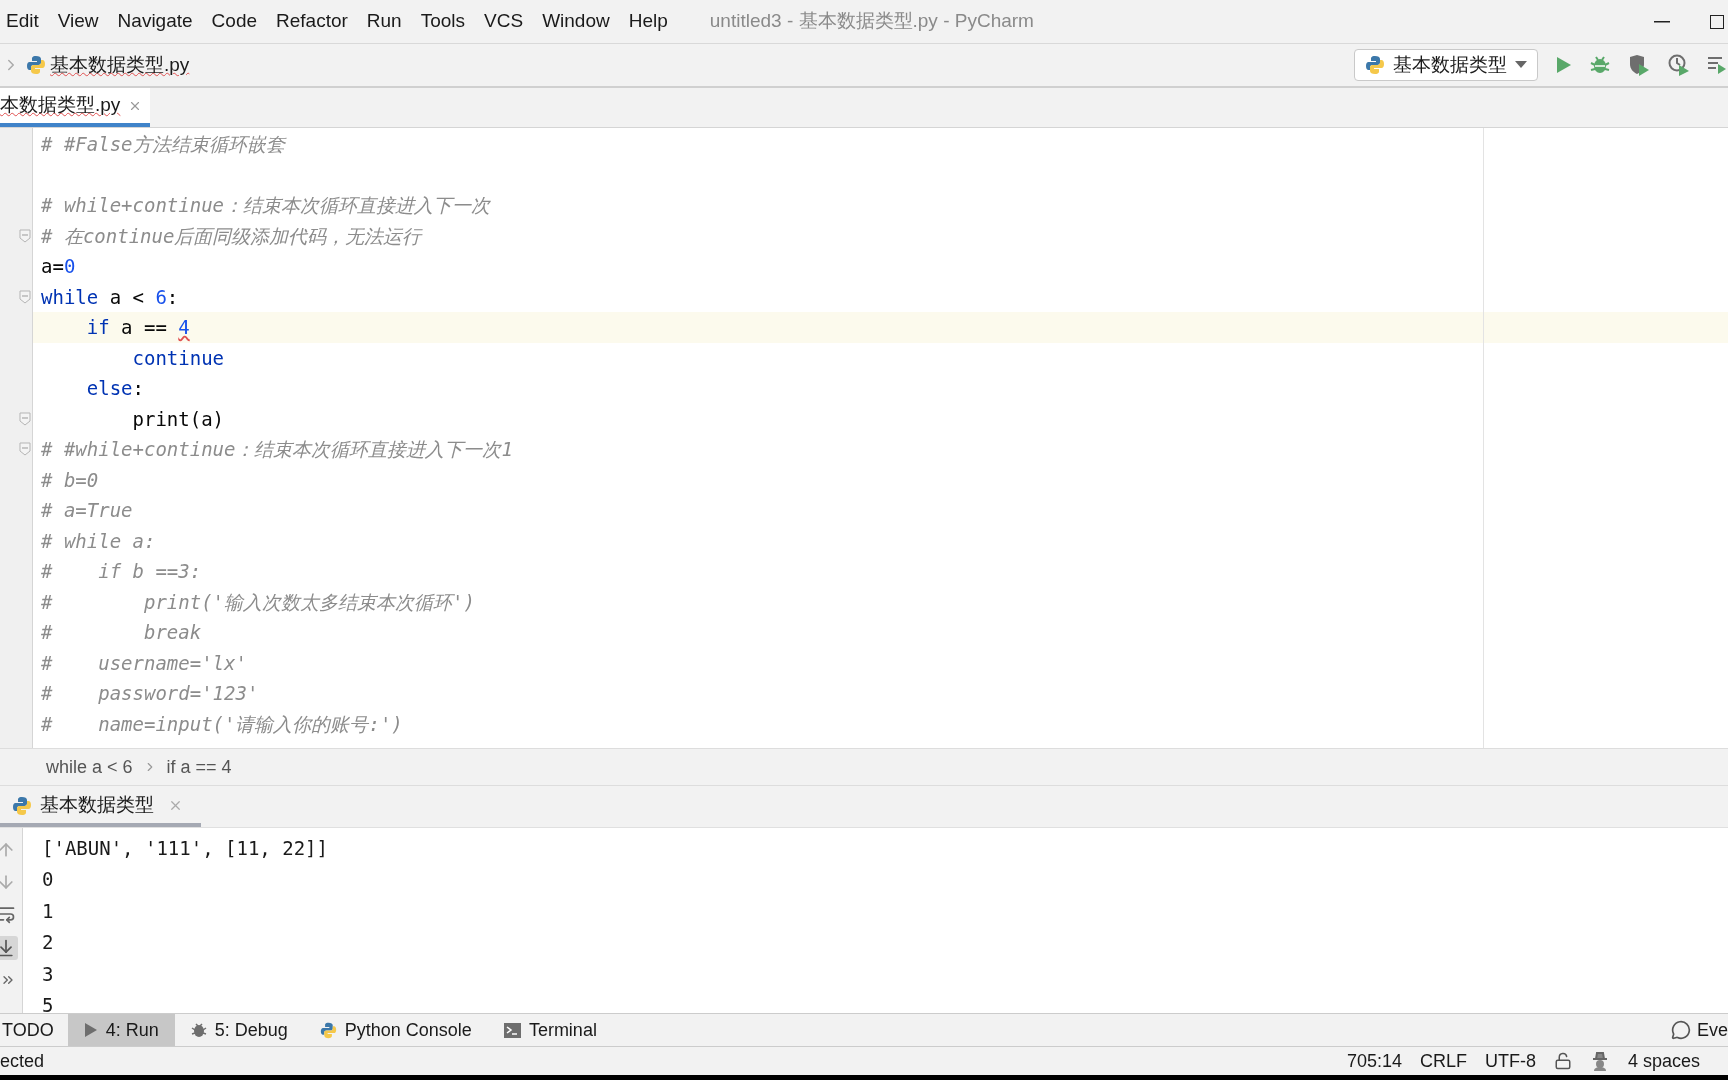 The width and height of the screenshot is (1728, 1080). I want to click on code-comment: # password='123', so click(150, 693).